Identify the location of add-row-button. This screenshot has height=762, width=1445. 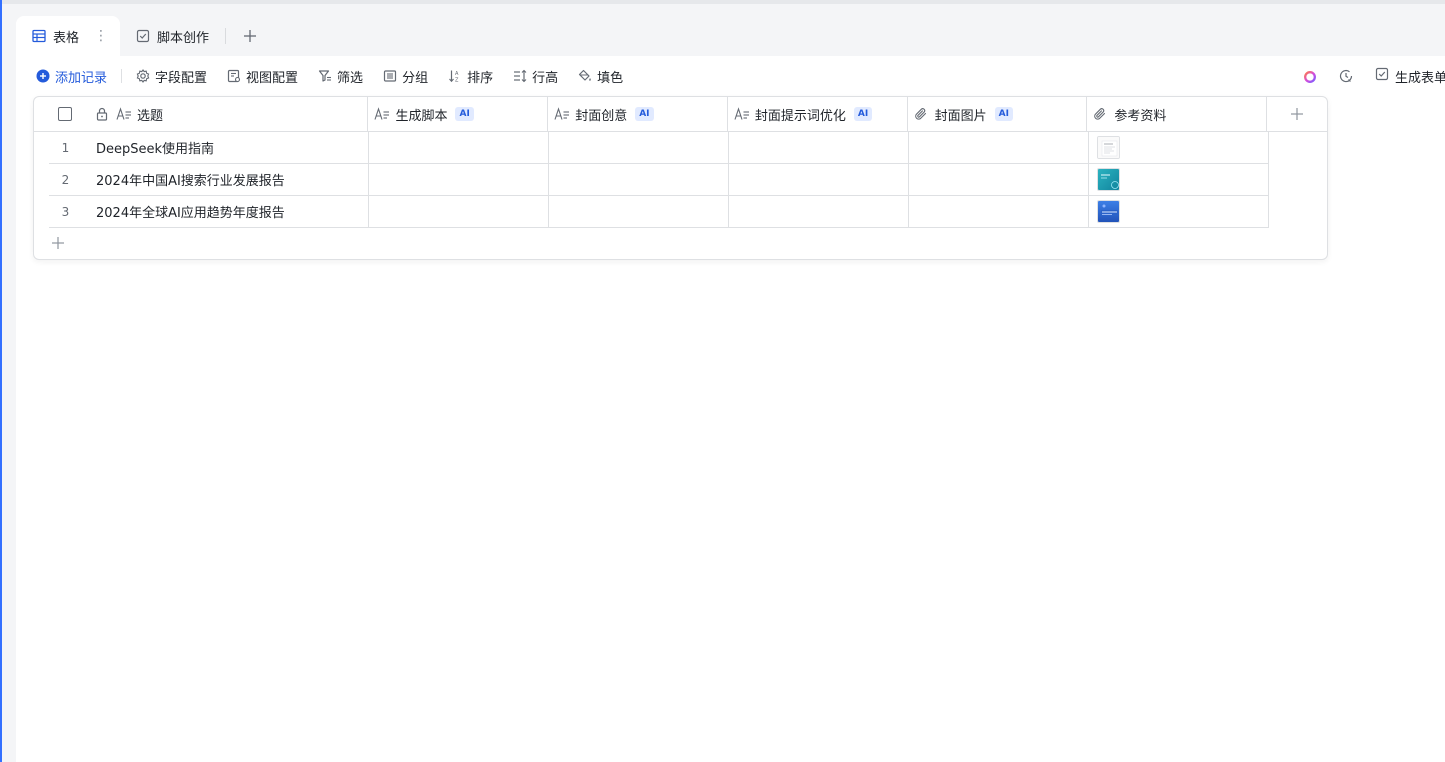
(58, 243).